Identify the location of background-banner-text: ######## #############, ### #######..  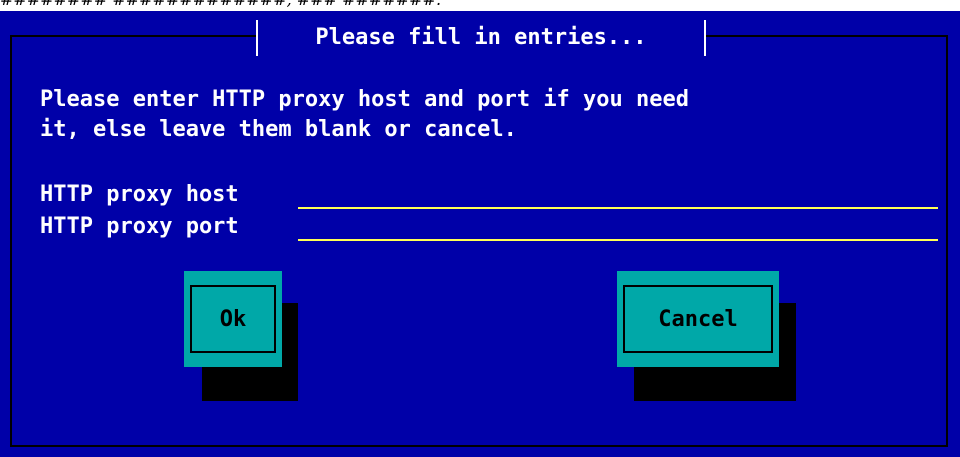
(480, 5).